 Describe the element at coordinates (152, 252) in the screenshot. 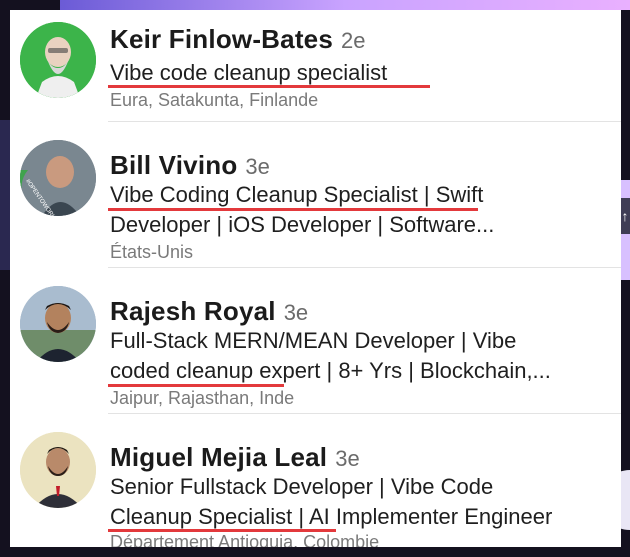

I see `profile-location: États-Unis` at that location.